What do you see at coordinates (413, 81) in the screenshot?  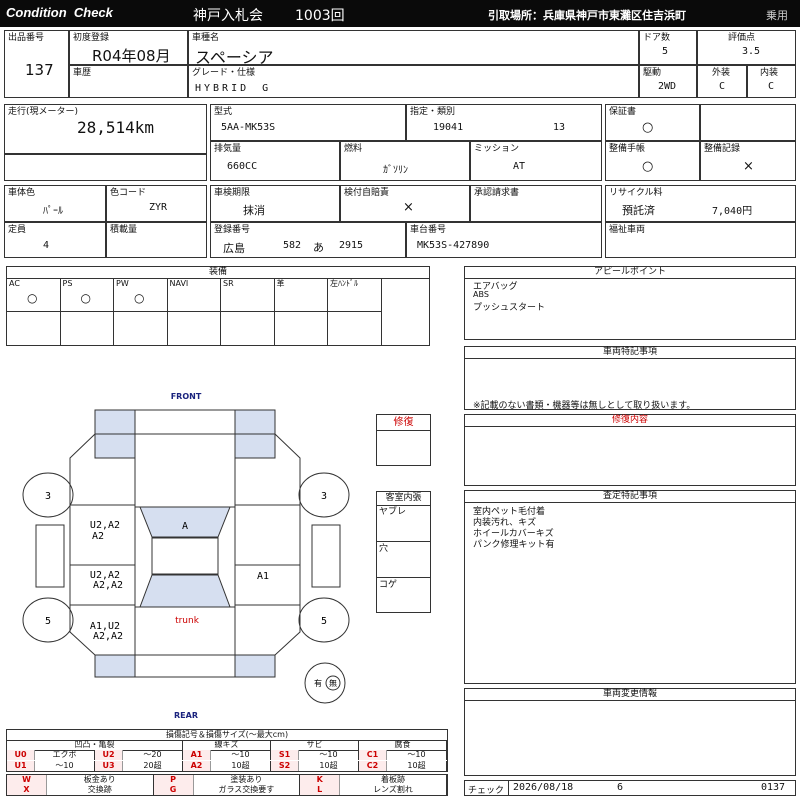 I see `grade-box: グレード・仕様 HYBRID G` at bounding box center [413, 81].